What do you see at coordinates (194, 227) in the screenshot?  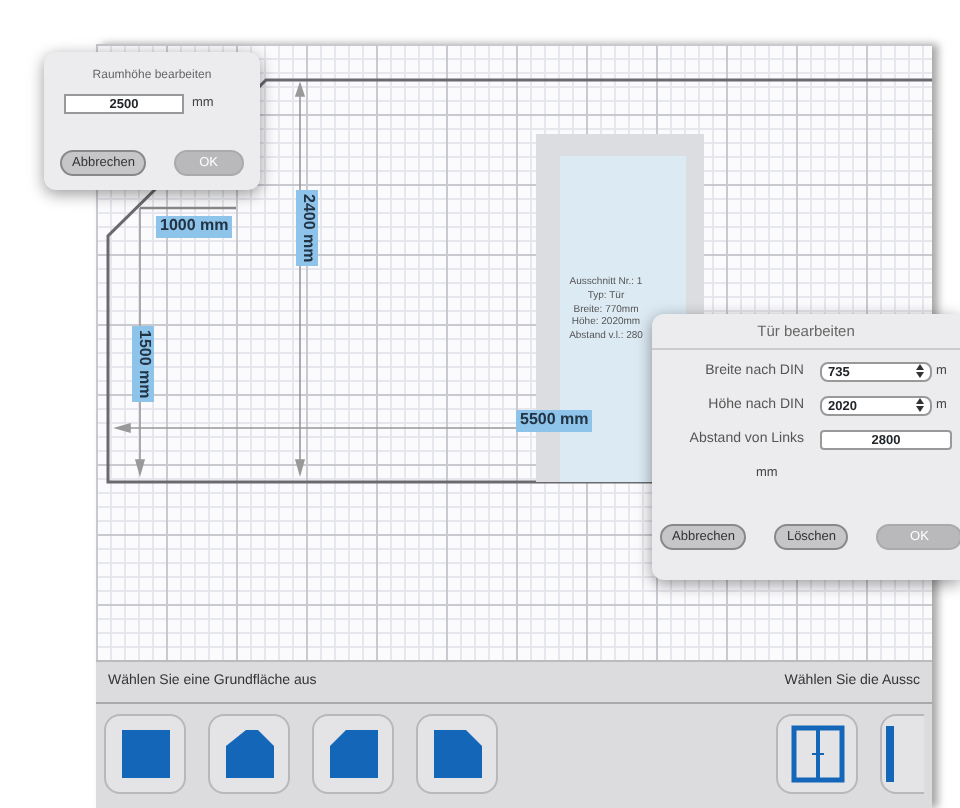 I see `dimension-label: 1000 mm` at bounding box center [194, 227].